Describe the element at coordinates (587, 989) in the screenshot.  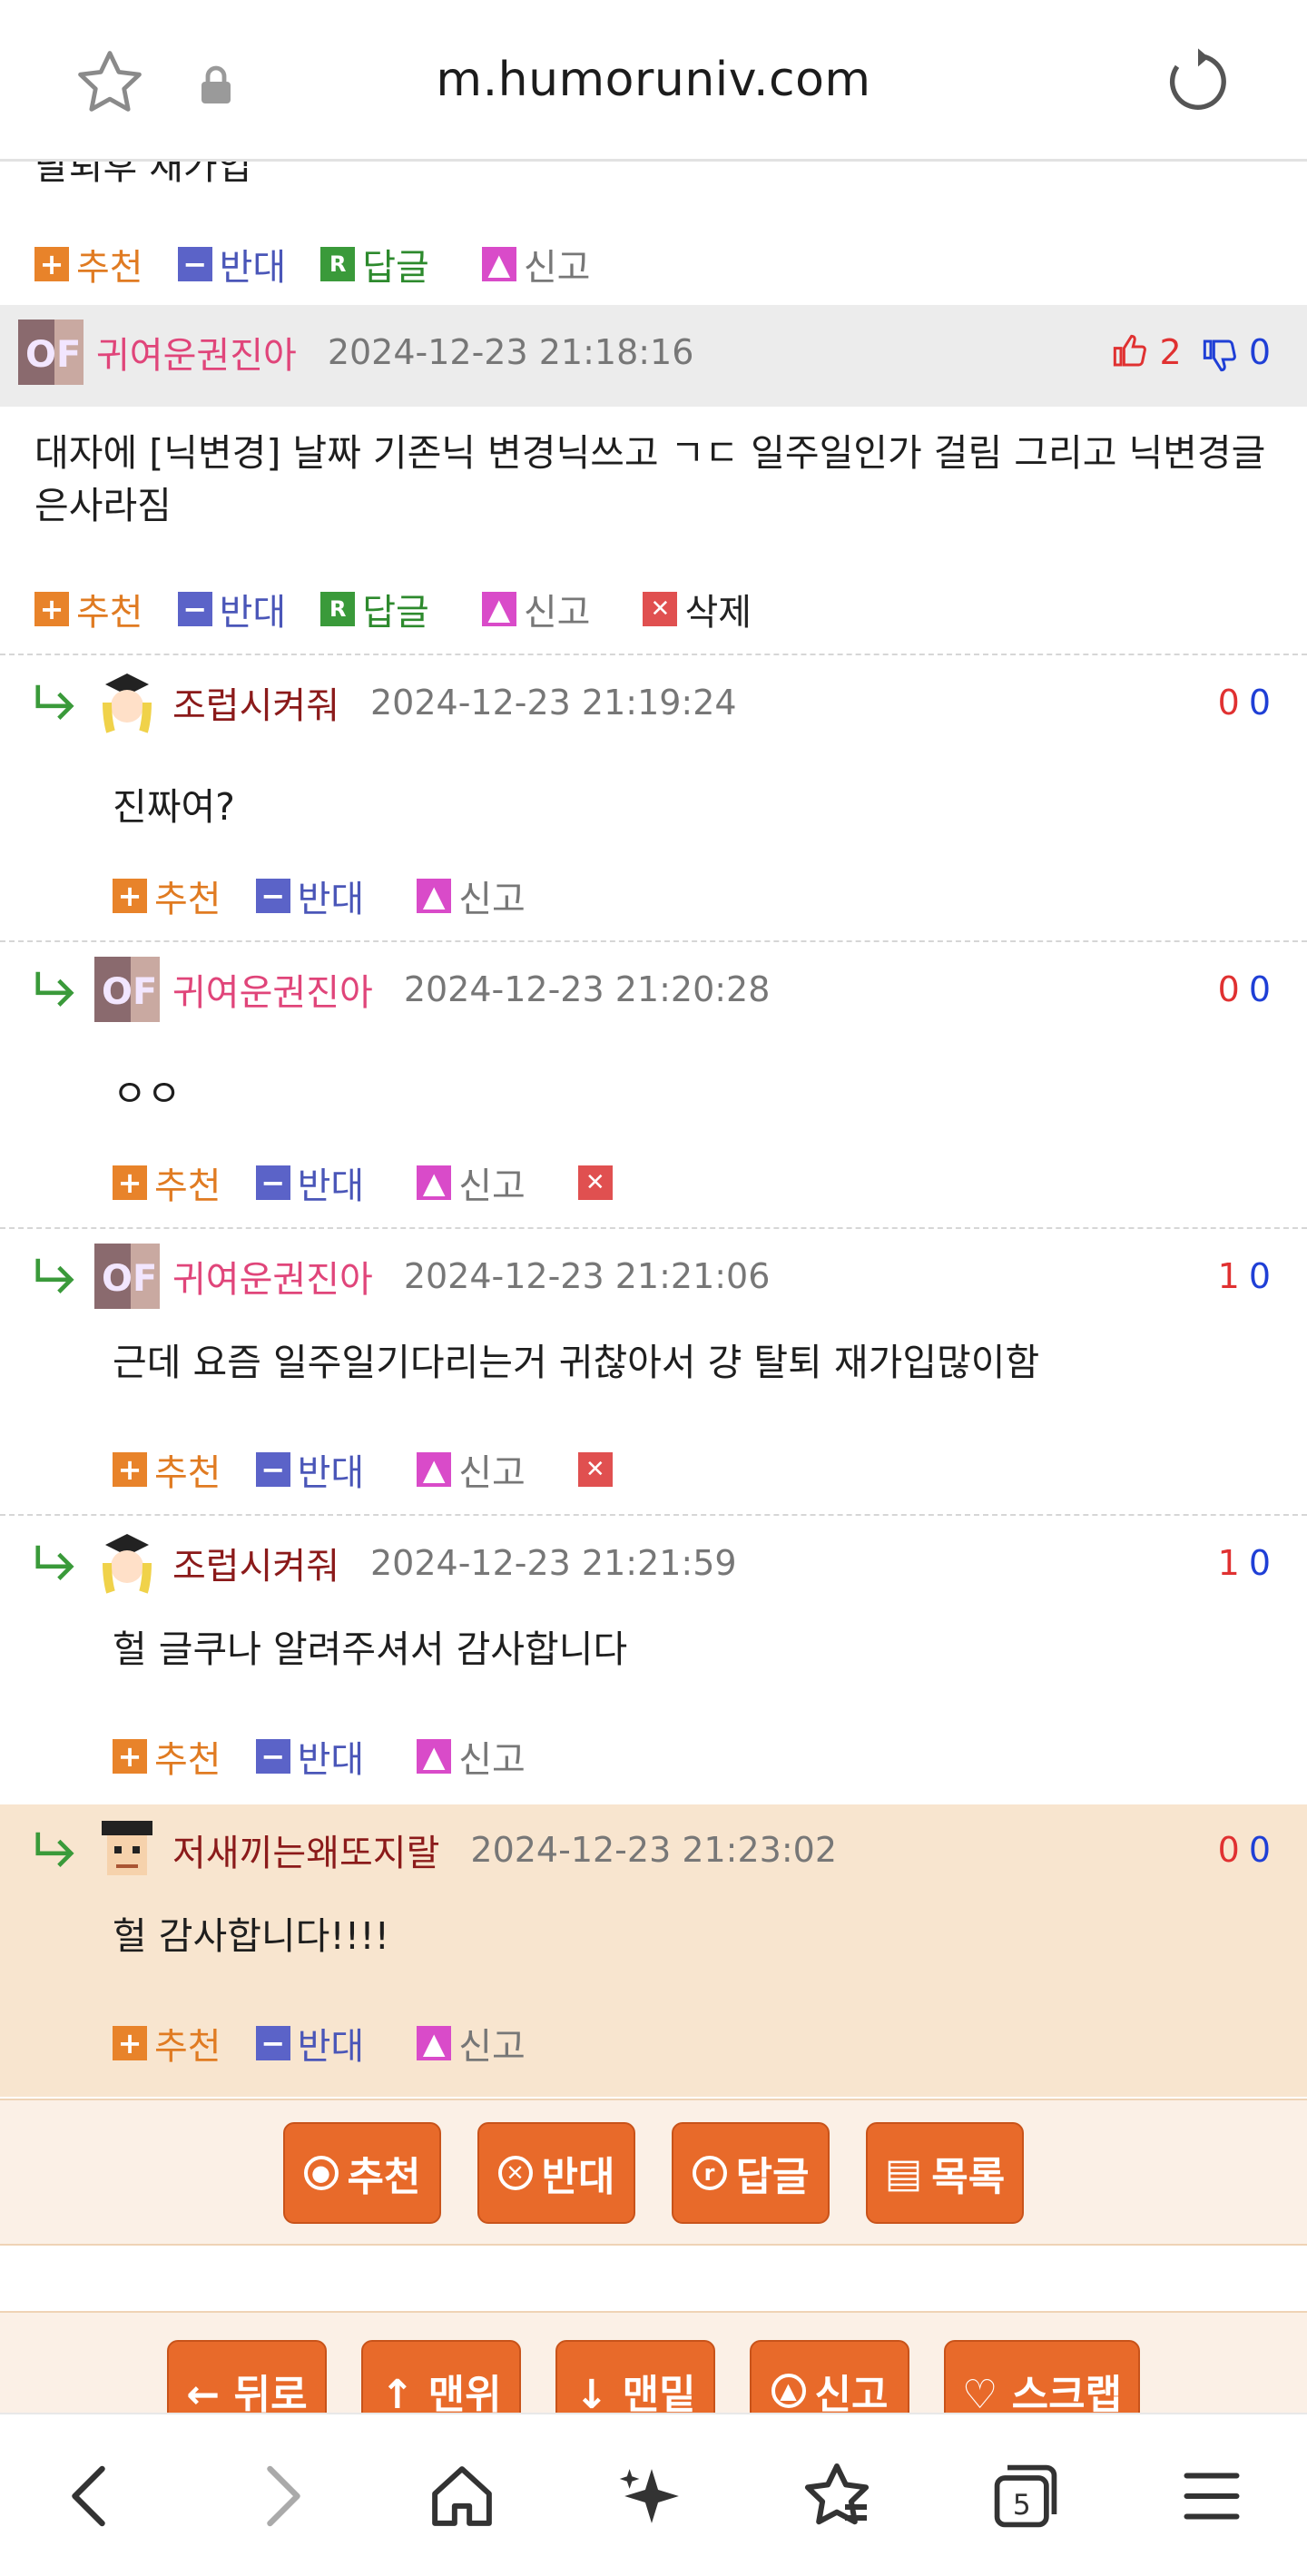
I see `comment-date: 2024-12-23 21:20:28` at that location.